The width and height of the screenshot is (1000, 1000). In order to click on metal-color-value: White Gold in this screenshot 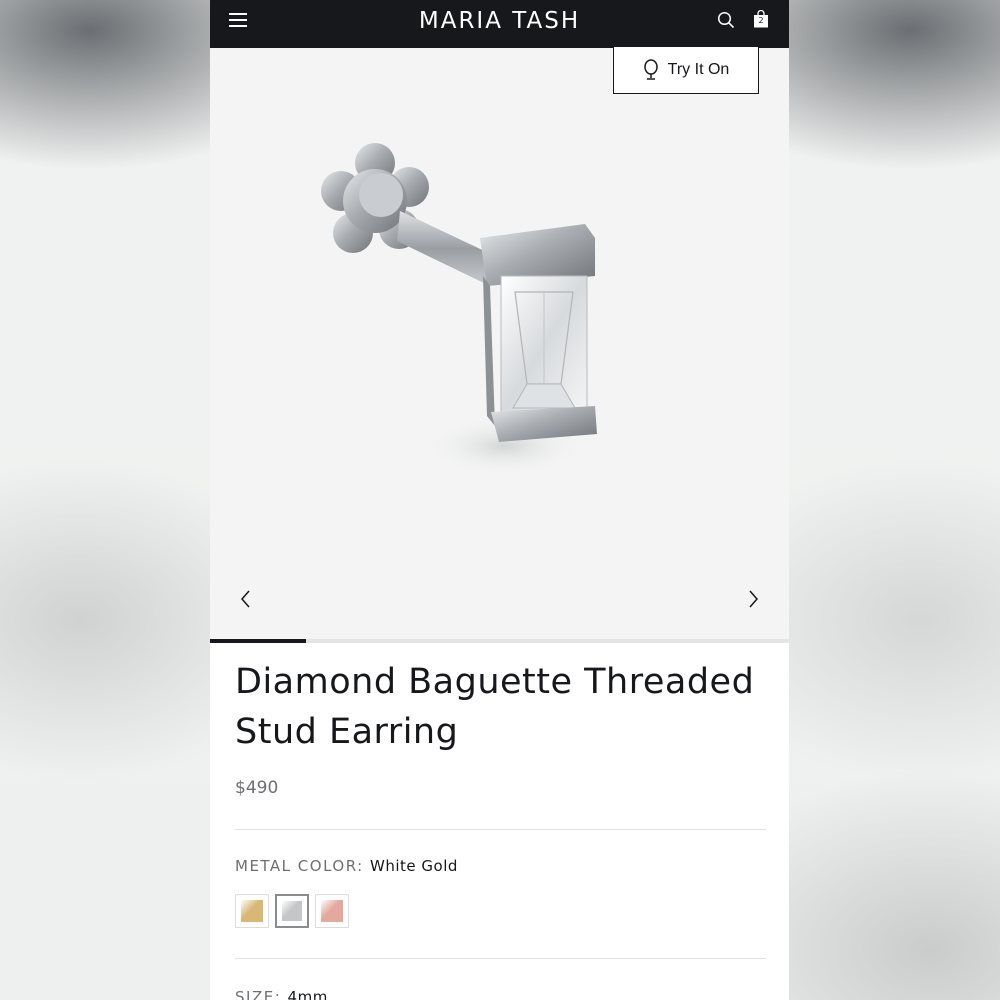, I will do `click(414, 866)`.